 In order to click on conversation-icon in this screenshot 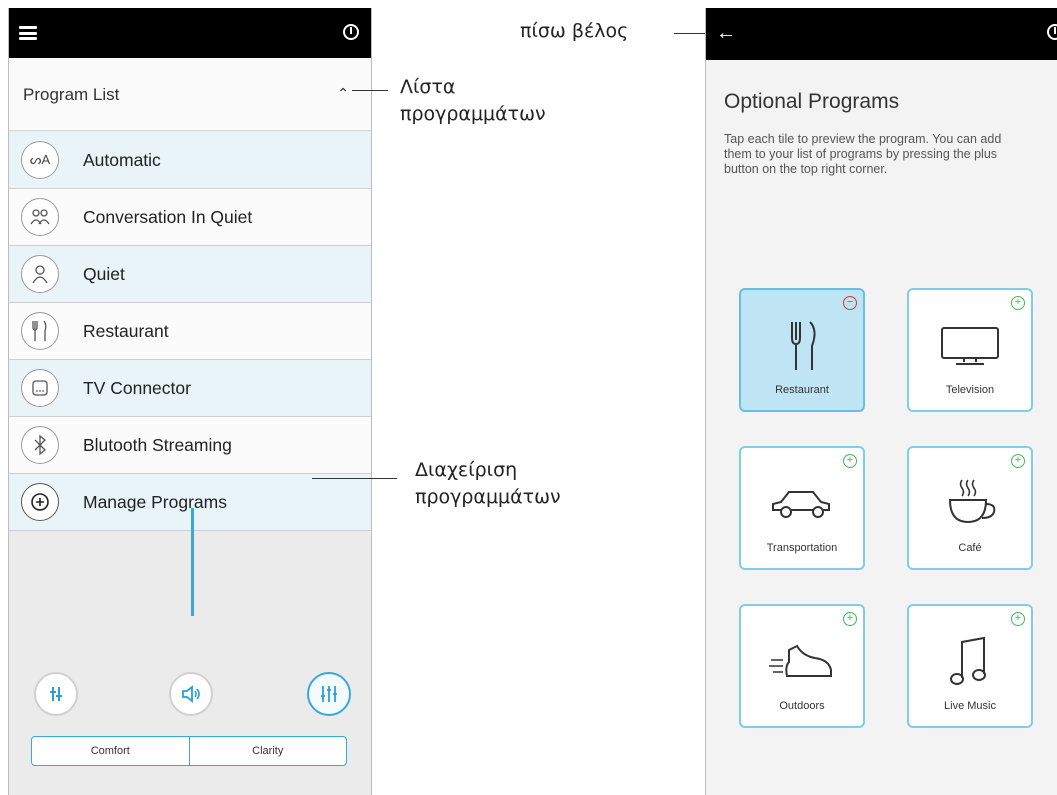, I will do `click(40, 217)`.